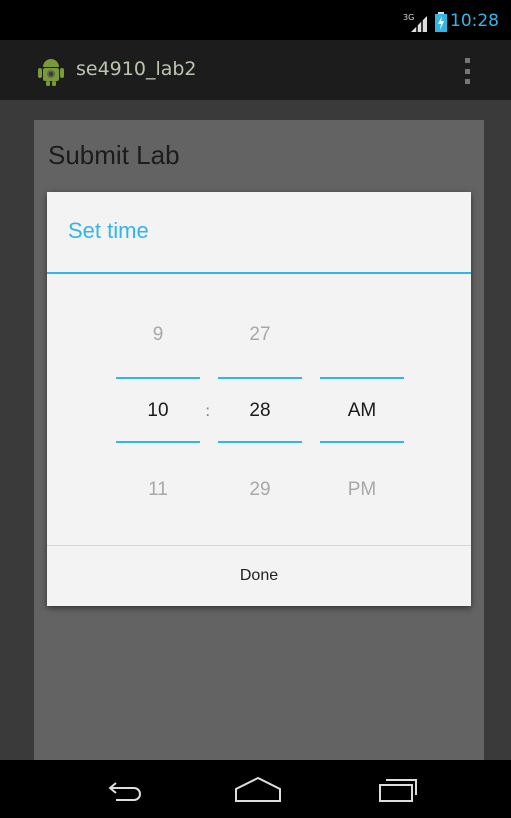  Describe the element at coordinates (114, 155) in the screenshot. I see `page-title: Submit Lab` at that location.